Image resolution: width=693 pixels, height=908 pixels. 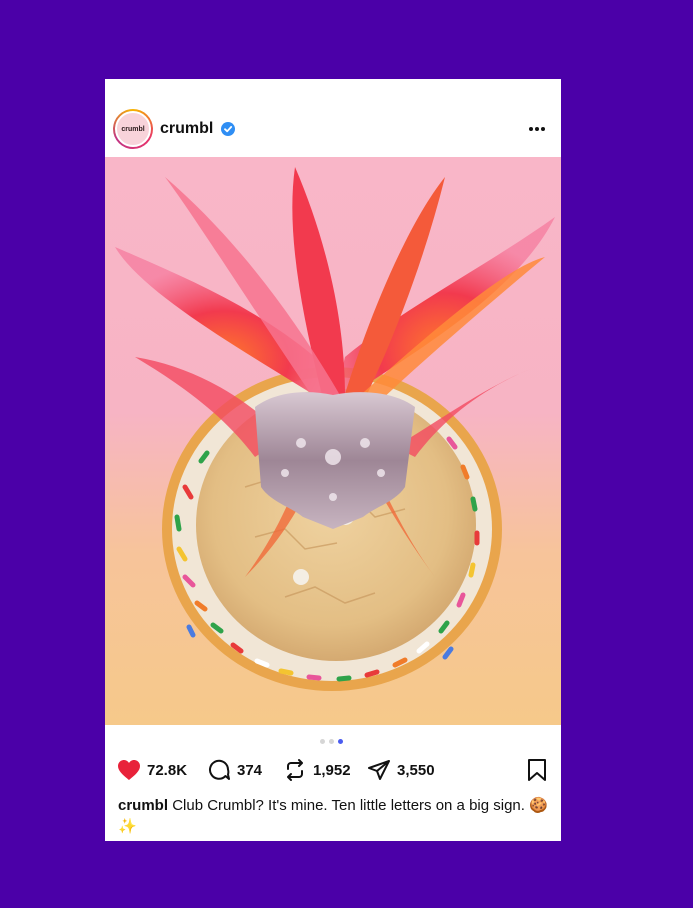 I want to click on share-button: 3,550, so click(x=401, y=770).